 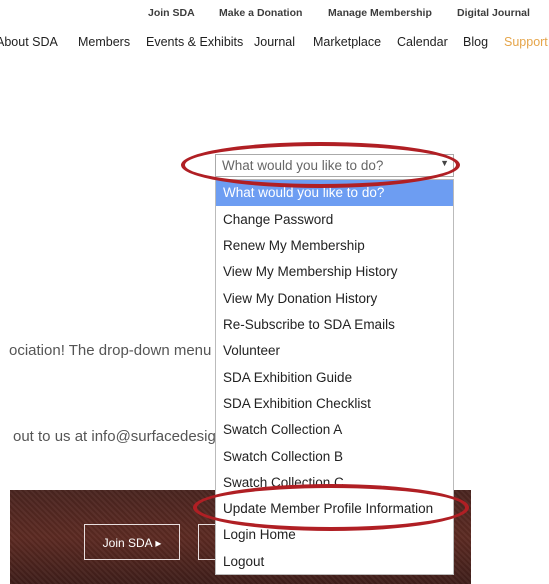 What do you see at coordinates (334, 325) in the screenshot?
I see `option-resubscribe-emails: Re-Subscribe to SDA Emails` at bounding box center [334, 325].